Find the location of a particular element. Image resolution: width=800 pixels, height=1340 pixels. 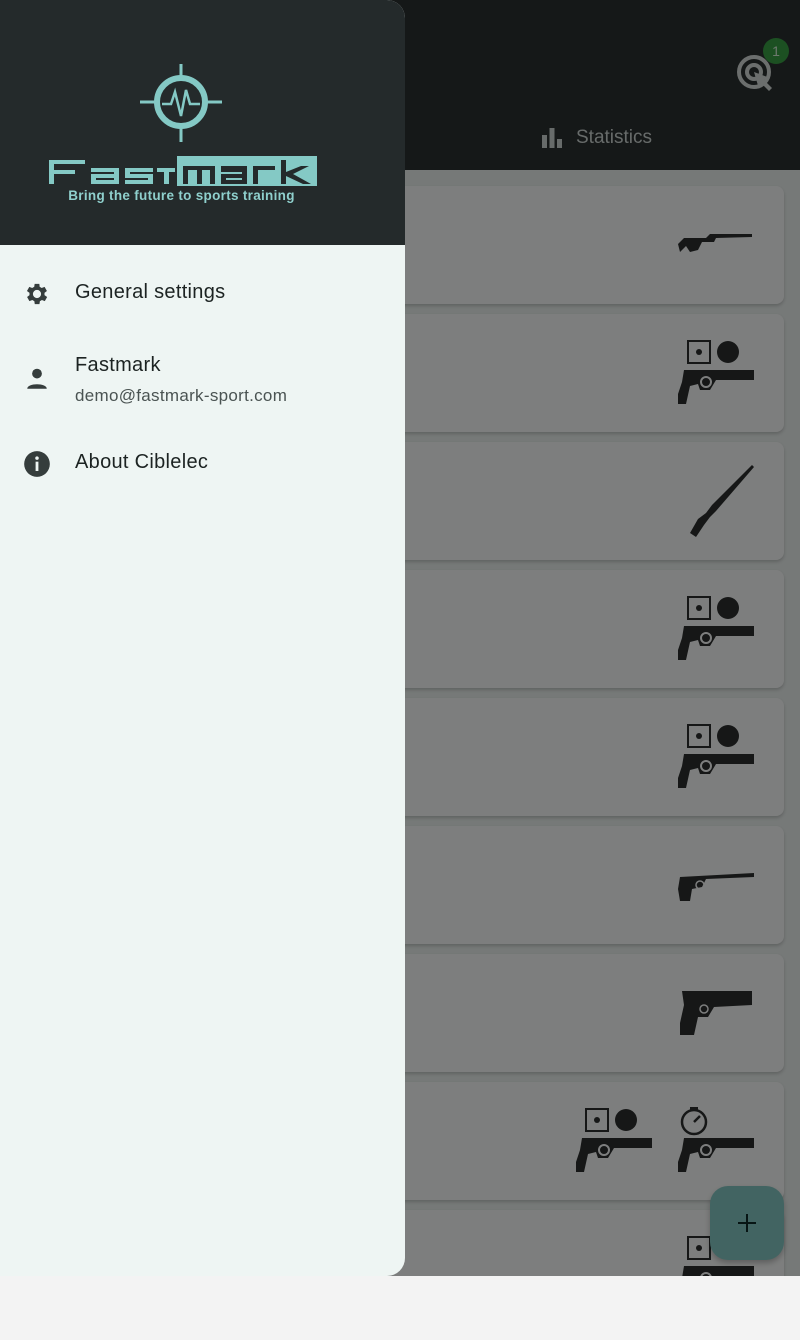

drawer-header: Bring the future to sports training is located at coordinates (202, 122).